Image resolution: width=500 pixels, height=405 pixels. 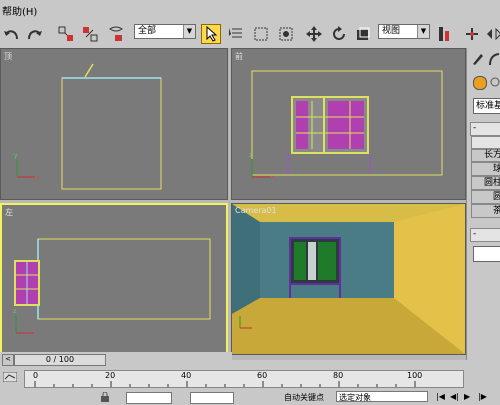 What do you see at coordinates (442, 397) in the screenshot?
I see `goto-start-icon: |◀` at bounding box center [442, 397].